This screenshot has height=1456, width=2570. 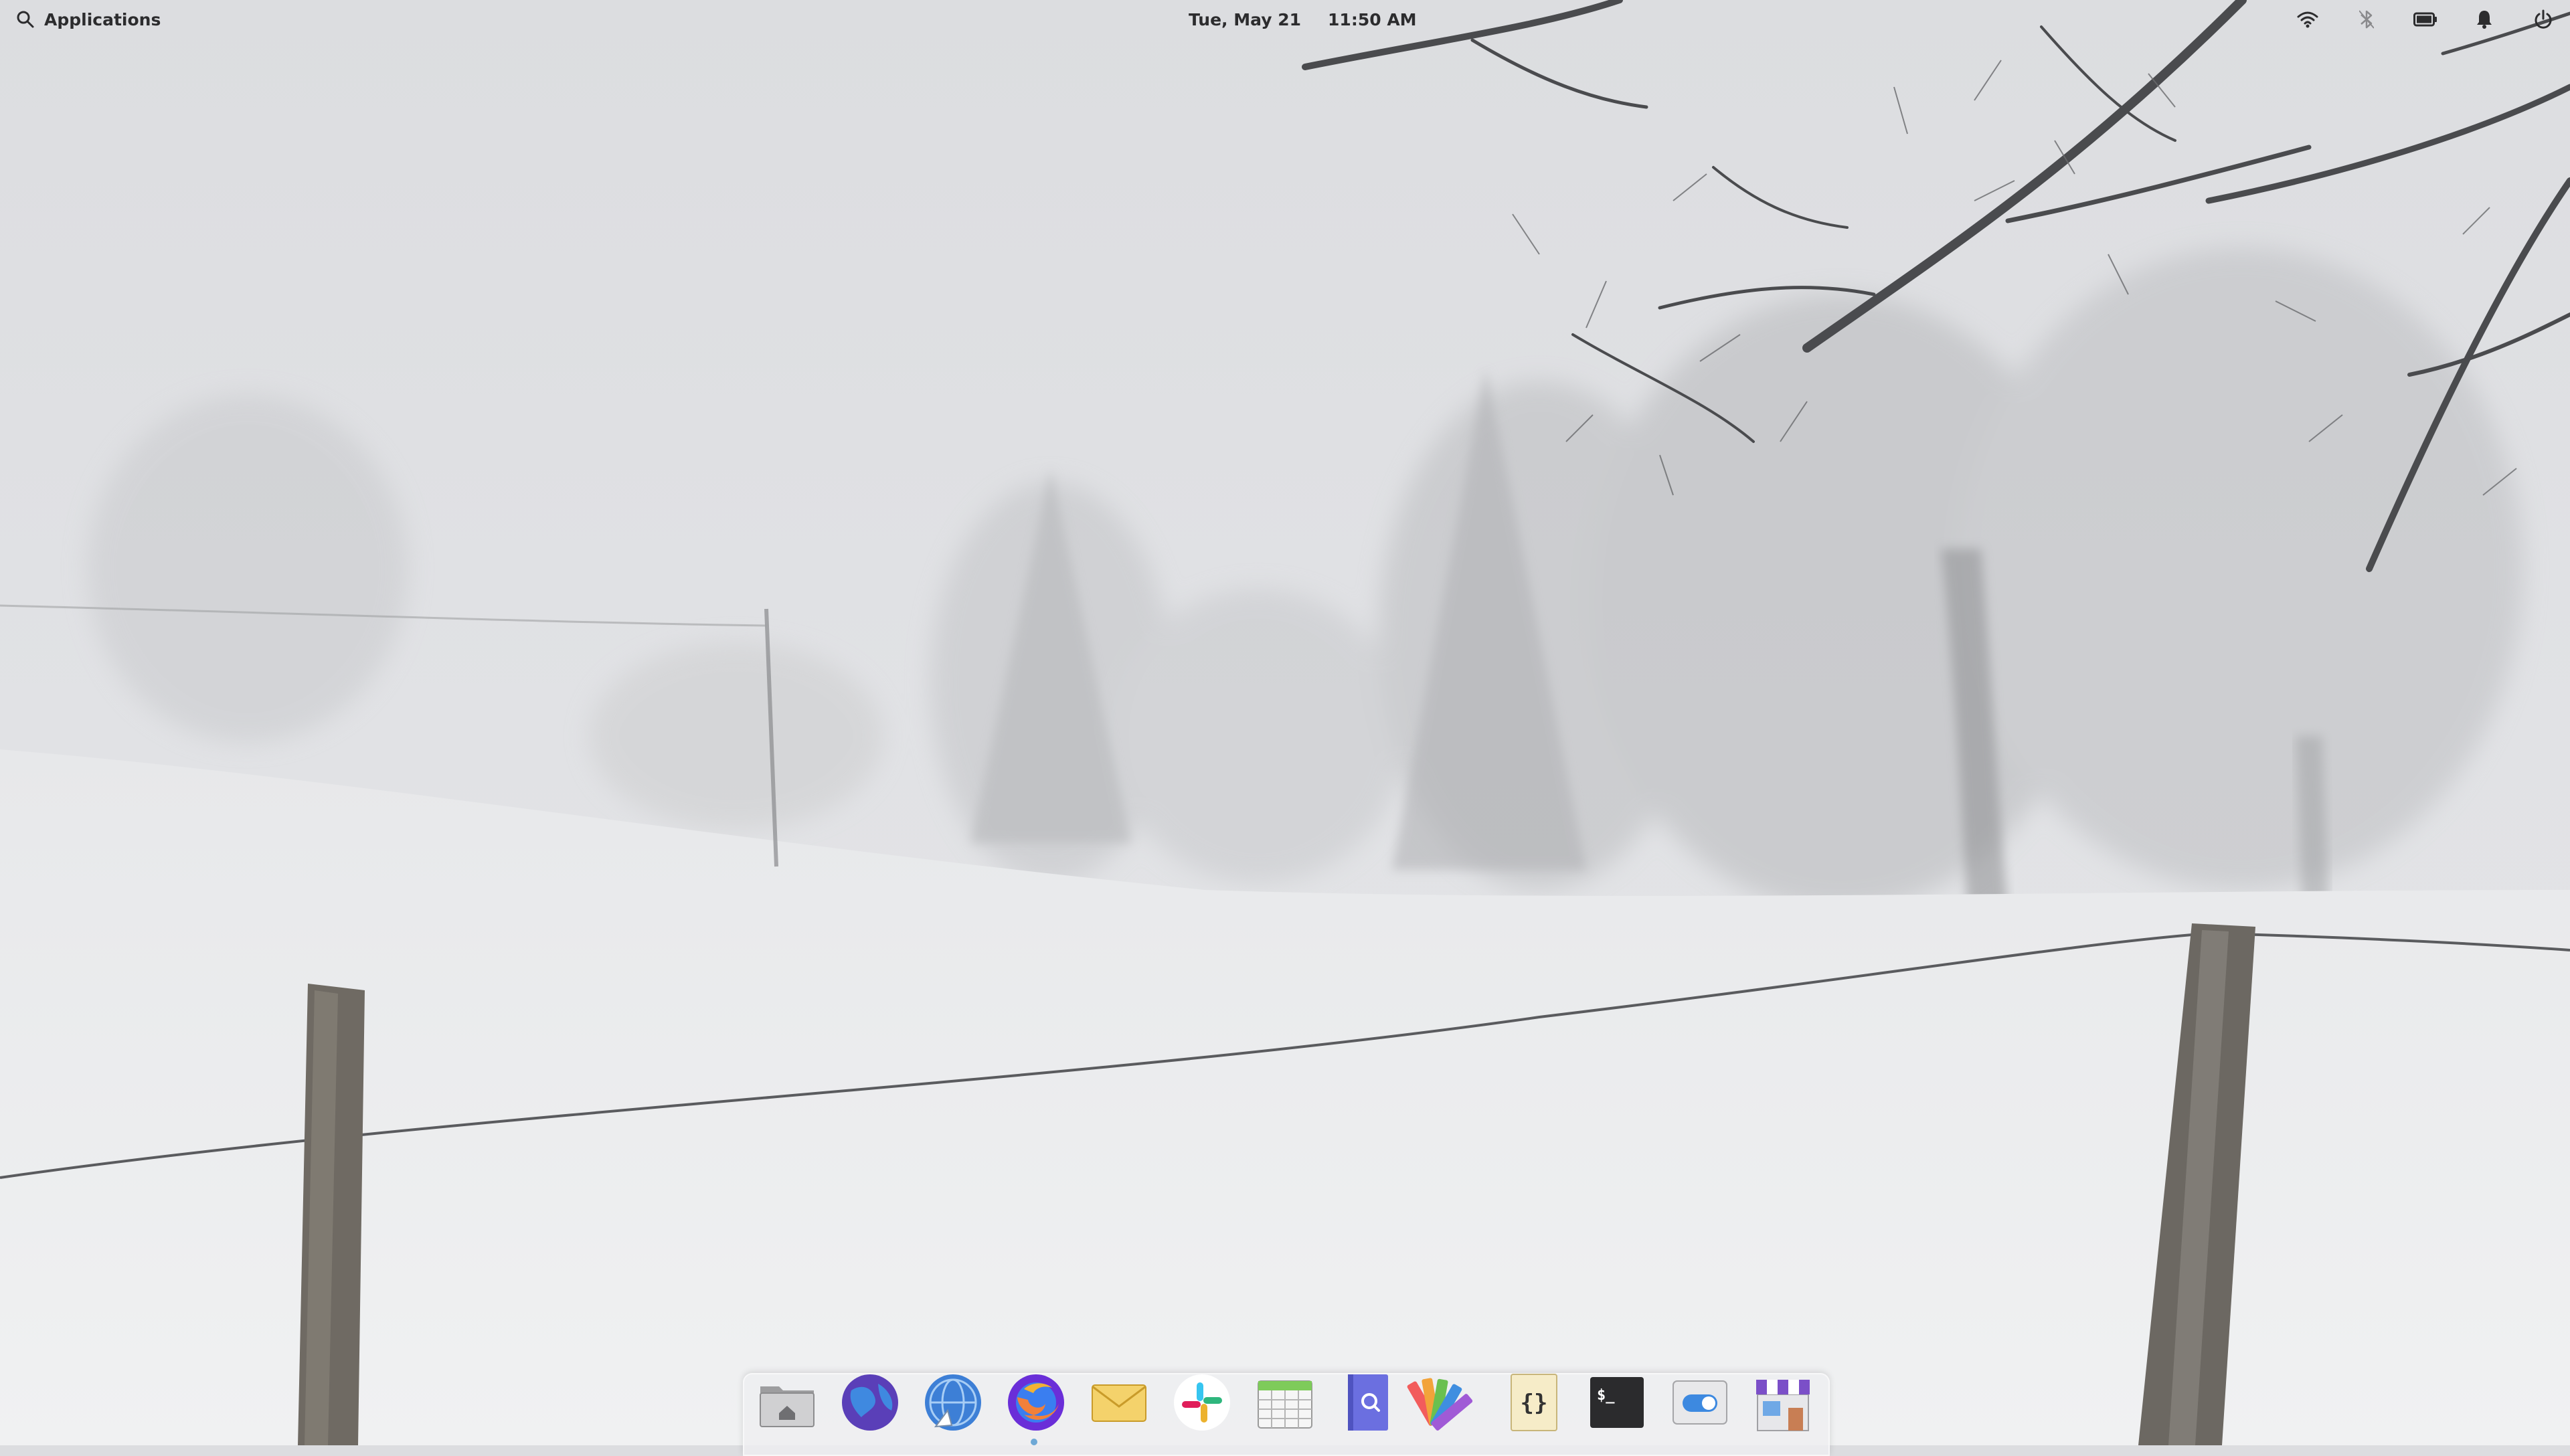 What do you see at coordinates (1303, 19) in the screenshot?
I see `date-time-indicator: Tue, May 21 11:50 AM` at bounding box center [1303, 19].